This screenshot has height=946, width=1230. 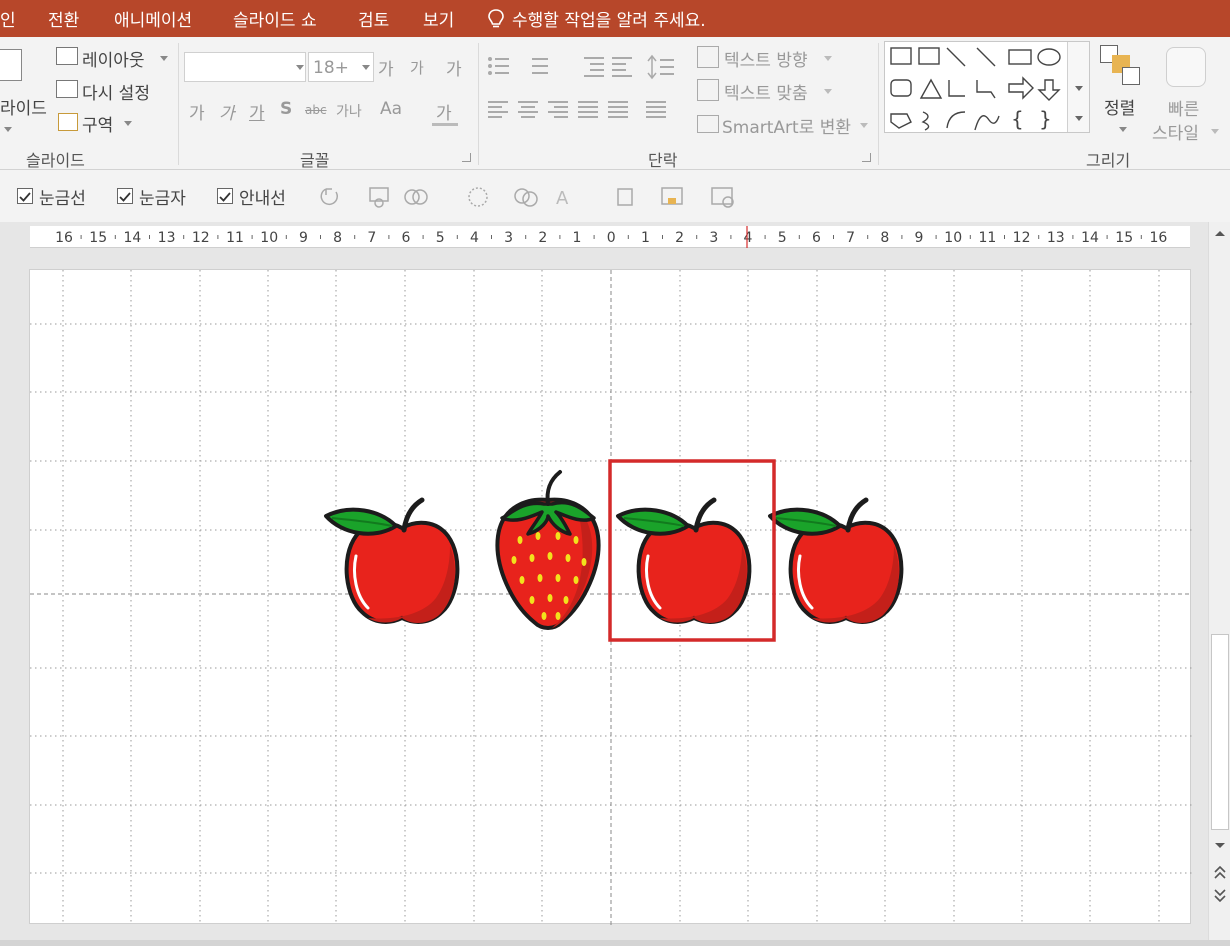 I want to click on strawberry, so click(x=548, y=550).